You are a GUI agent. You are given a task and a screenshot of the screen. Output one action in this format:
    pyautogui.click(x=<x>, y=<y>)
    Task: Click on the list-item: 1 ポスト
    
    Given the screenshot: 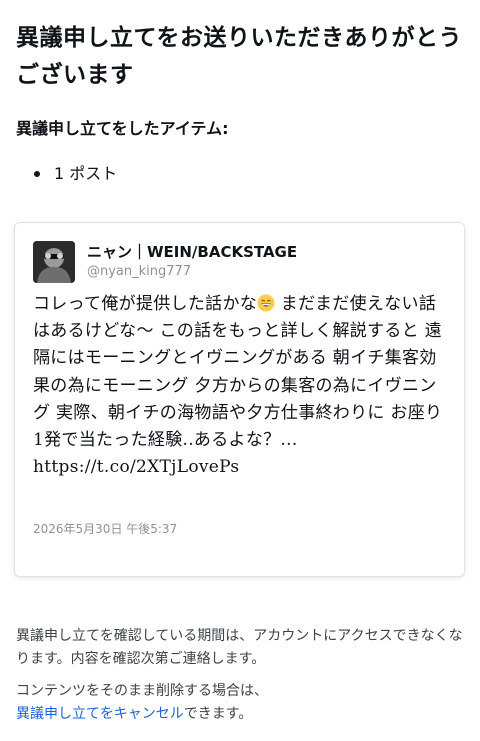 What is the action you would take?
    pyautogui.click(x=66, y=174)
    